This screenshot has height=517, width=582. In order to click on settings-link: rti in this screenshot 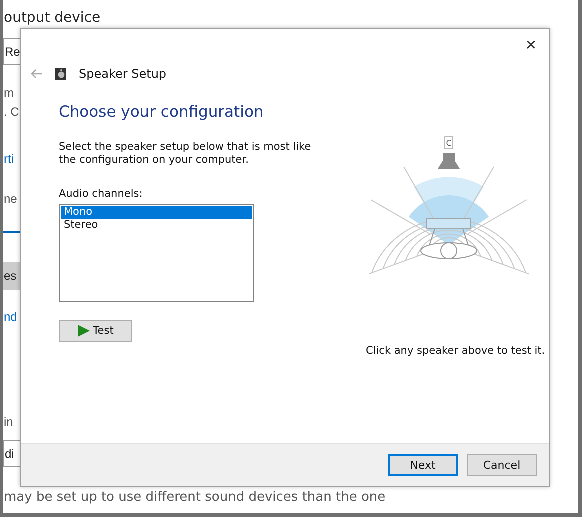, I will do `click(9, 159)`.